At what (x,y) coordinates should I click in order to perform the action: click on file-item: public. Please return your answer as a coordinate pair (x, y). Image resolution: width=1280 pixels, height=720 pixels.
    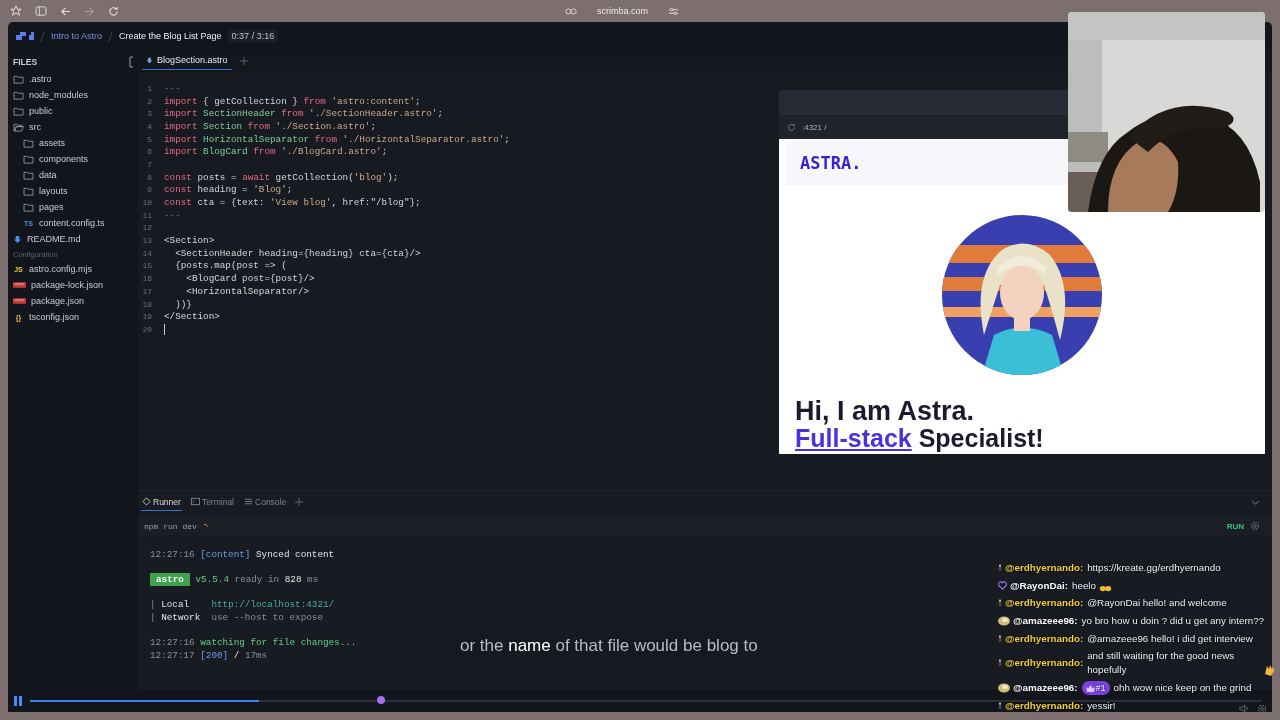
    Looking at the image, I should click on (33, 111).